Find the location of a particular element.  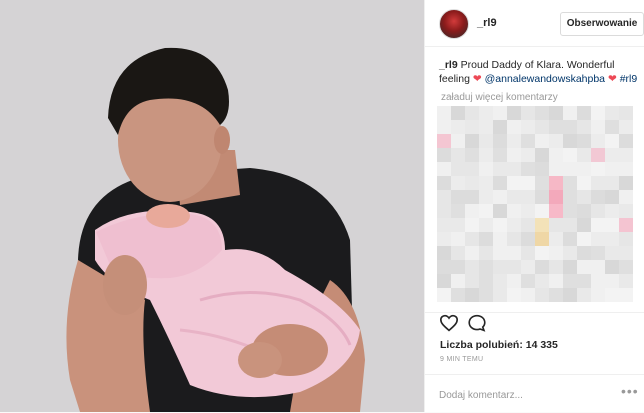

following-button: Obserwowanie is located at coordinates (602, 24).